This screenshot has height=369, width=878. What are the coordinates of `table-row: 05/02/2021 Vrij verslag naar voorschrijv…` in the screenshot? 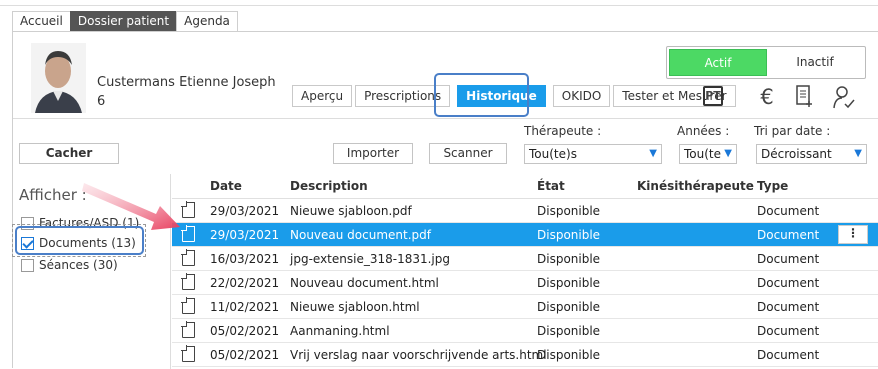 It's located at (525, 355).